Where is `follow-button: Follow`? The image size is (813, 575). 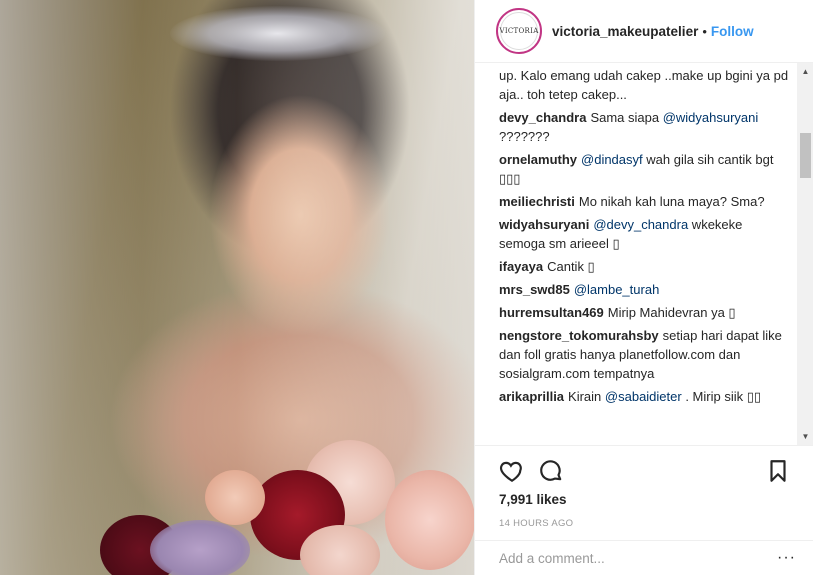
follow-button: Follow is located at coordinates (732, 31).